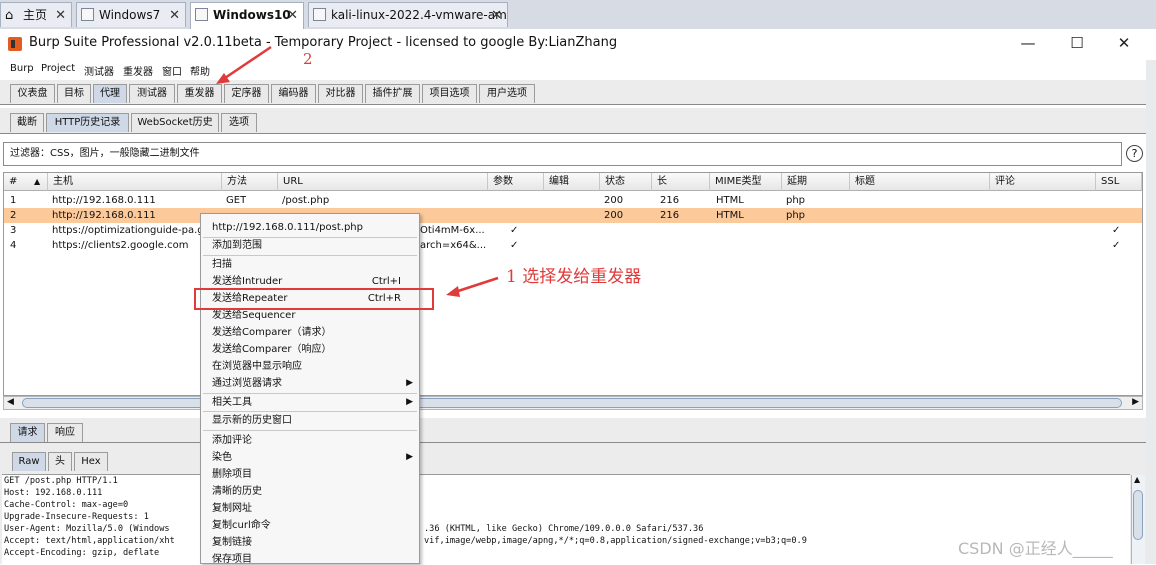 The height and width of the screenshot is (565, 1156). What do you see at coordinates (1035, 548) in the screenshot?
I see `watermark: CSDN @正经人_____` at bounding box center [1035, 548].